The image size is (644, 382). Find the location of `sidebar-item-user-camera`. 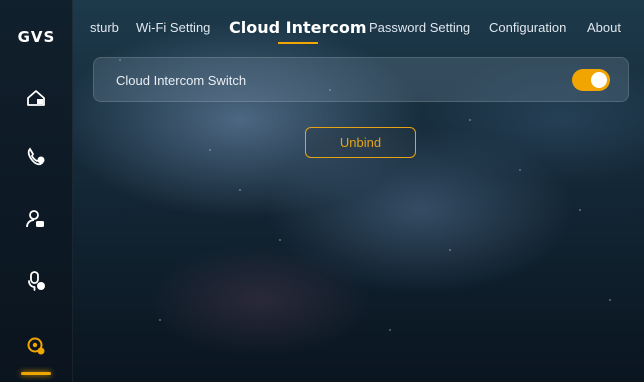

sidebar-item-user-camera is located at coordinates (36, 221).